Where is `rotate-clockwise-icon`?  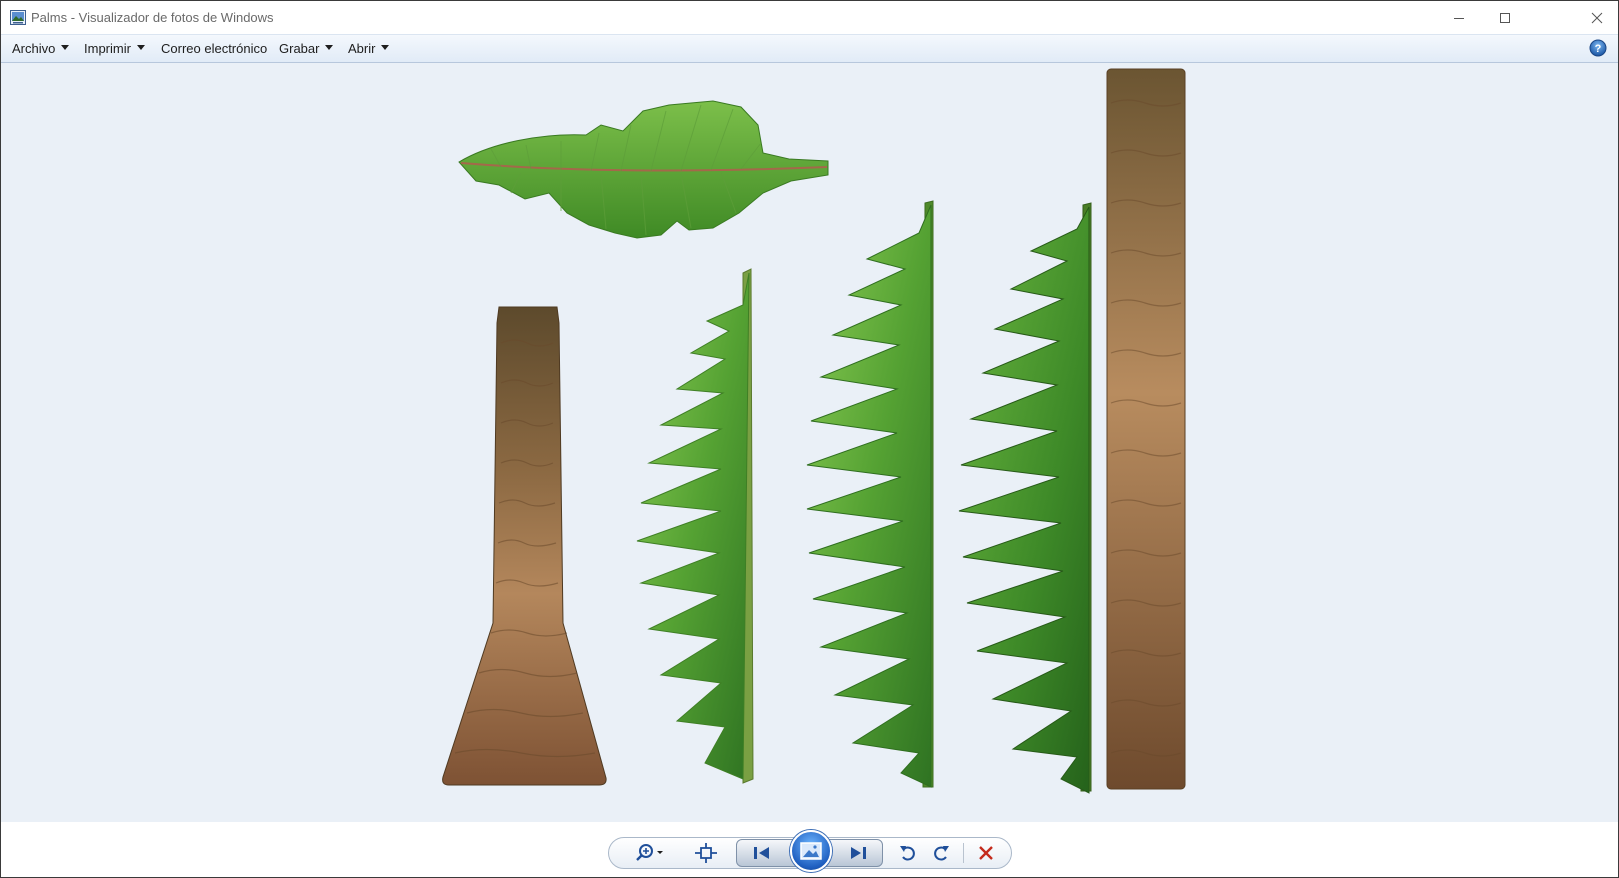
rotate-clockwise-icon is located at coordinates (941, 853).